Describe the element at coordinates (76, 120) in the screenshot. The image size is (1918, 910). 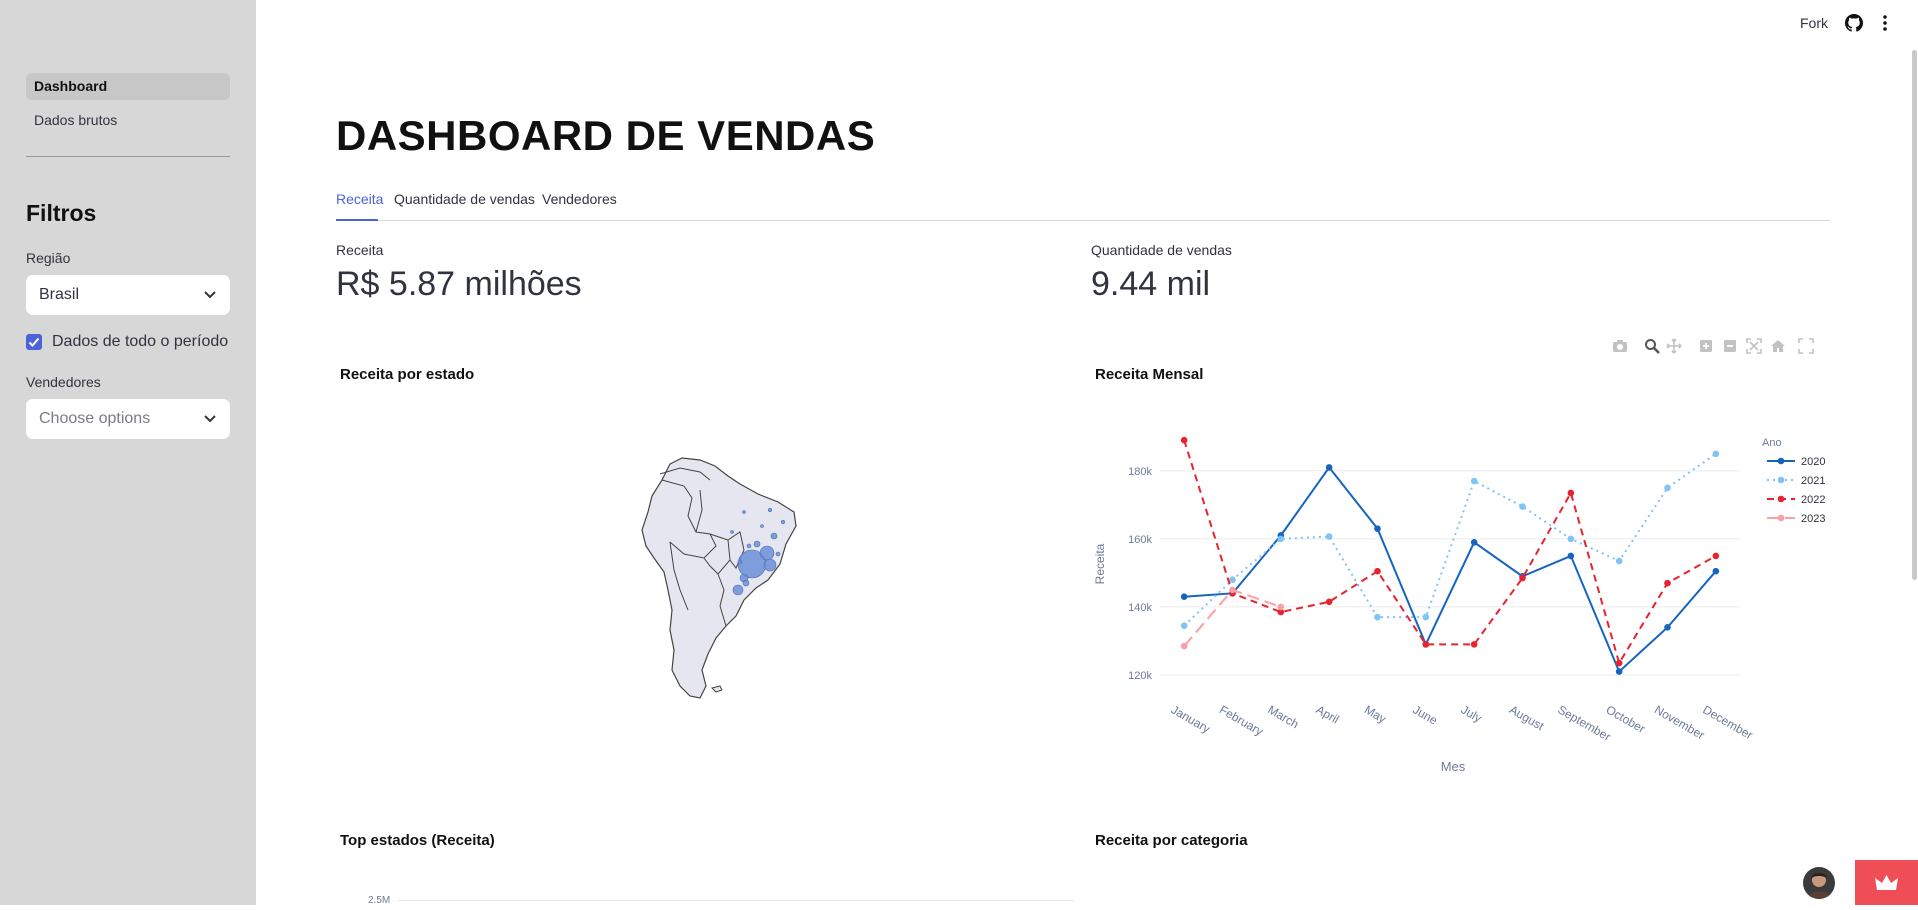
I see `sidebar-item-label: Dados brutos` at that location.